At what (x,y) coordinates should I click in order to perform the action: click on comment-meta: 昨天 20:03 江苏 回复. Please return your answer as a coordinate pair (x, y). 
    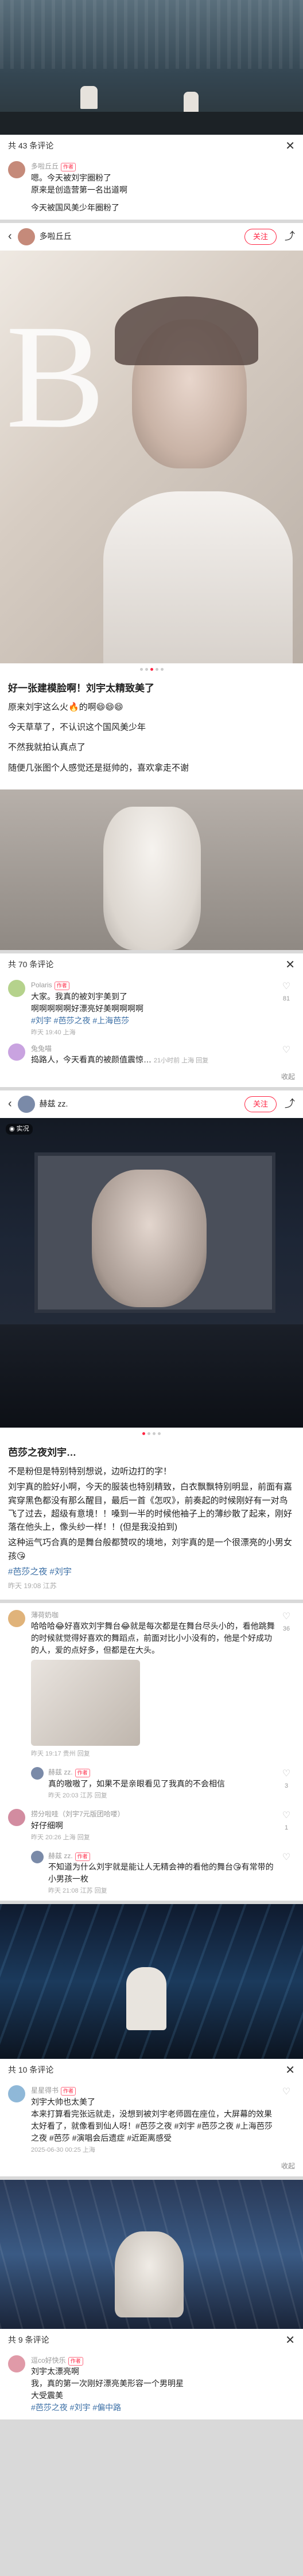
    Looking at the image, I should click on (77, 1795).